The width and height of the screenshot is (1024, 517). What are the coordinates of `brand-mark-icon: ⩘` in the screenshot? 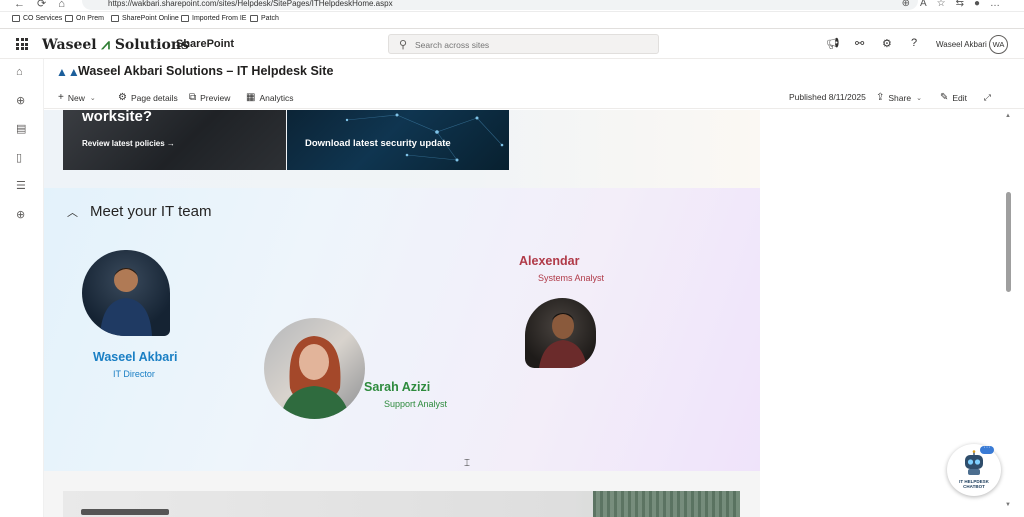 It's located at (105, 44).